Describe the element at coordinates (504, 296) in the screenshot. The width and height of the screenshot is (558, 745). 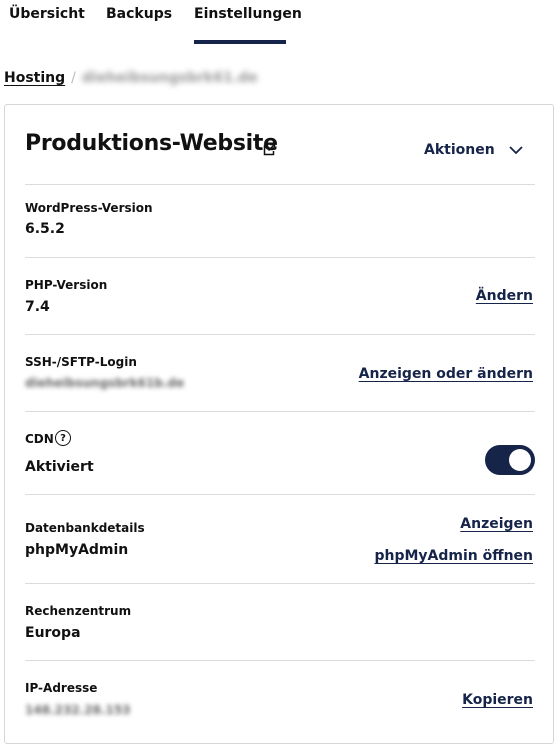
I see `change-php-version-link: Ändern` at that location.